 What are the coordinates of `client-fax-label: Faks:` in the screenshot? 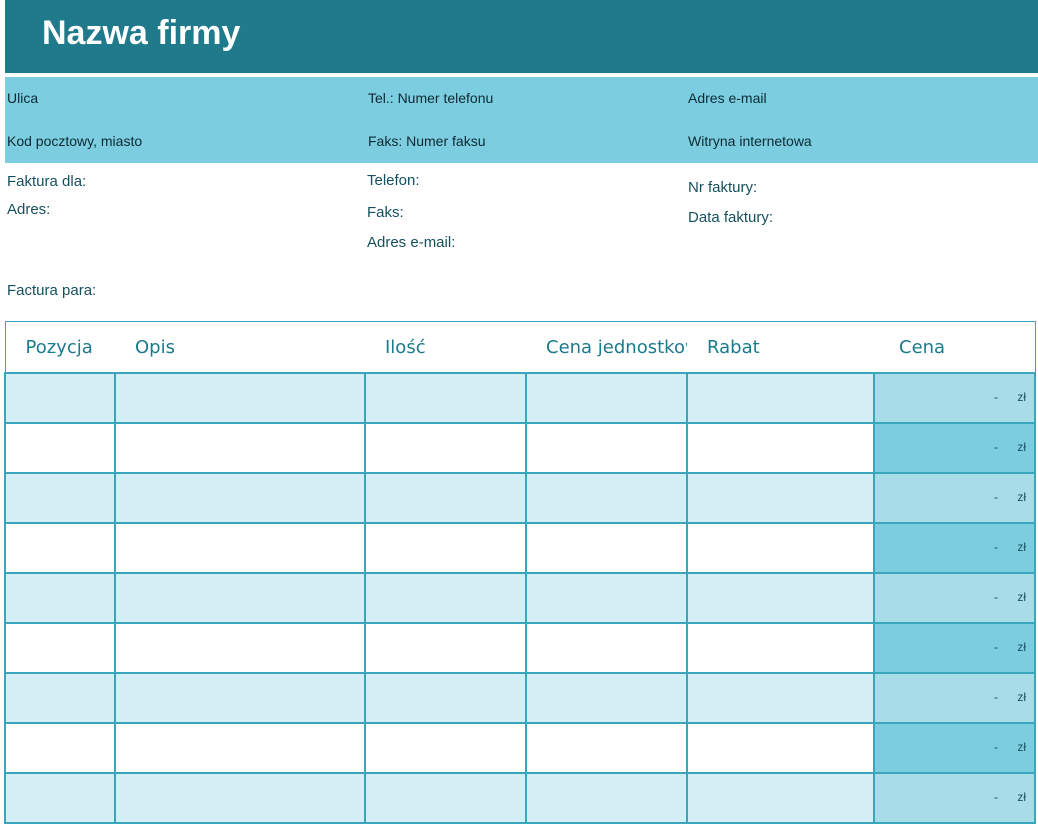 It's located at (385, 212).